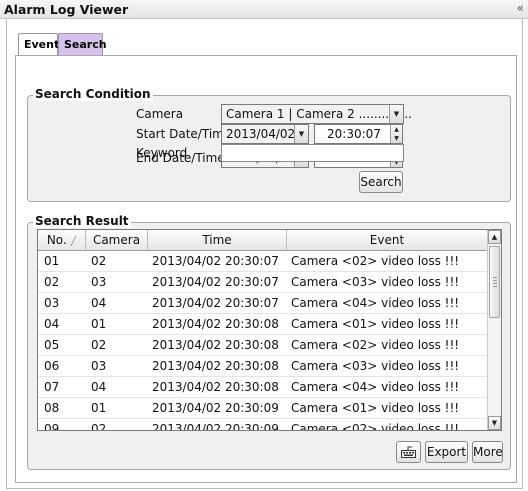  I want to click on table-scrollbar: ▲ ▼, so click(494, 330).